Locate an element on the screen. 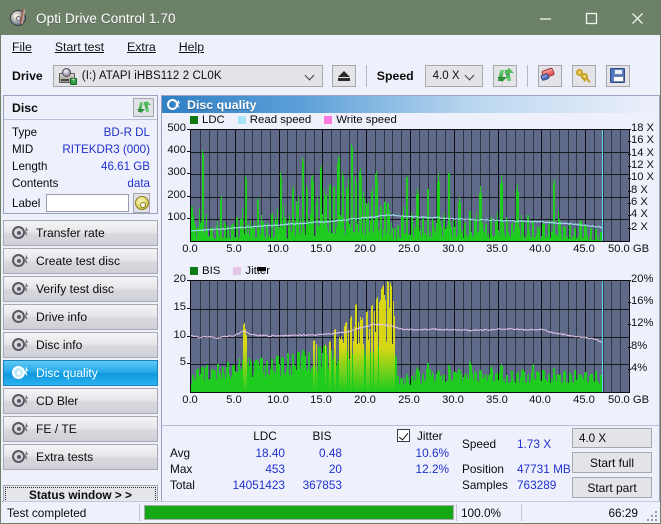 This screenshot has height=524, width=661. resize-grip-icon is located at coordinates (651, 515).